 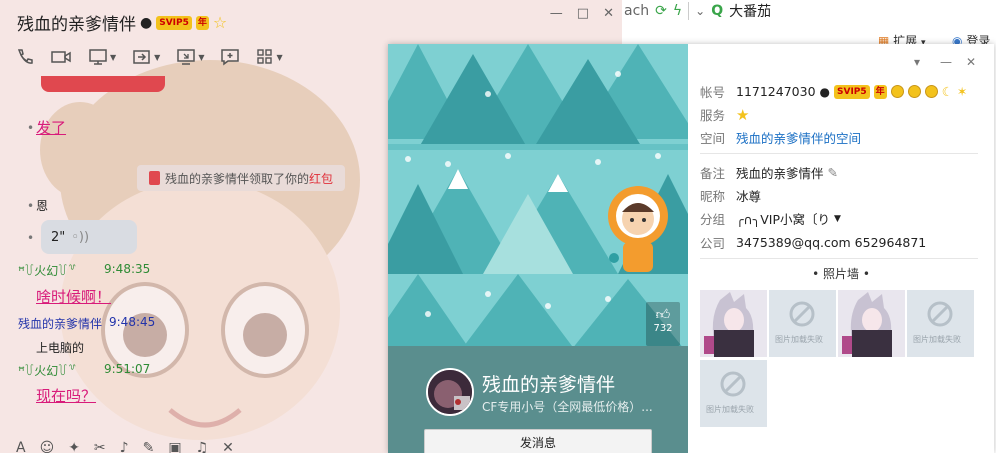 I want to click on company-row: 公司 3475389@qq.com 652964871, so click(x=813, y=242).